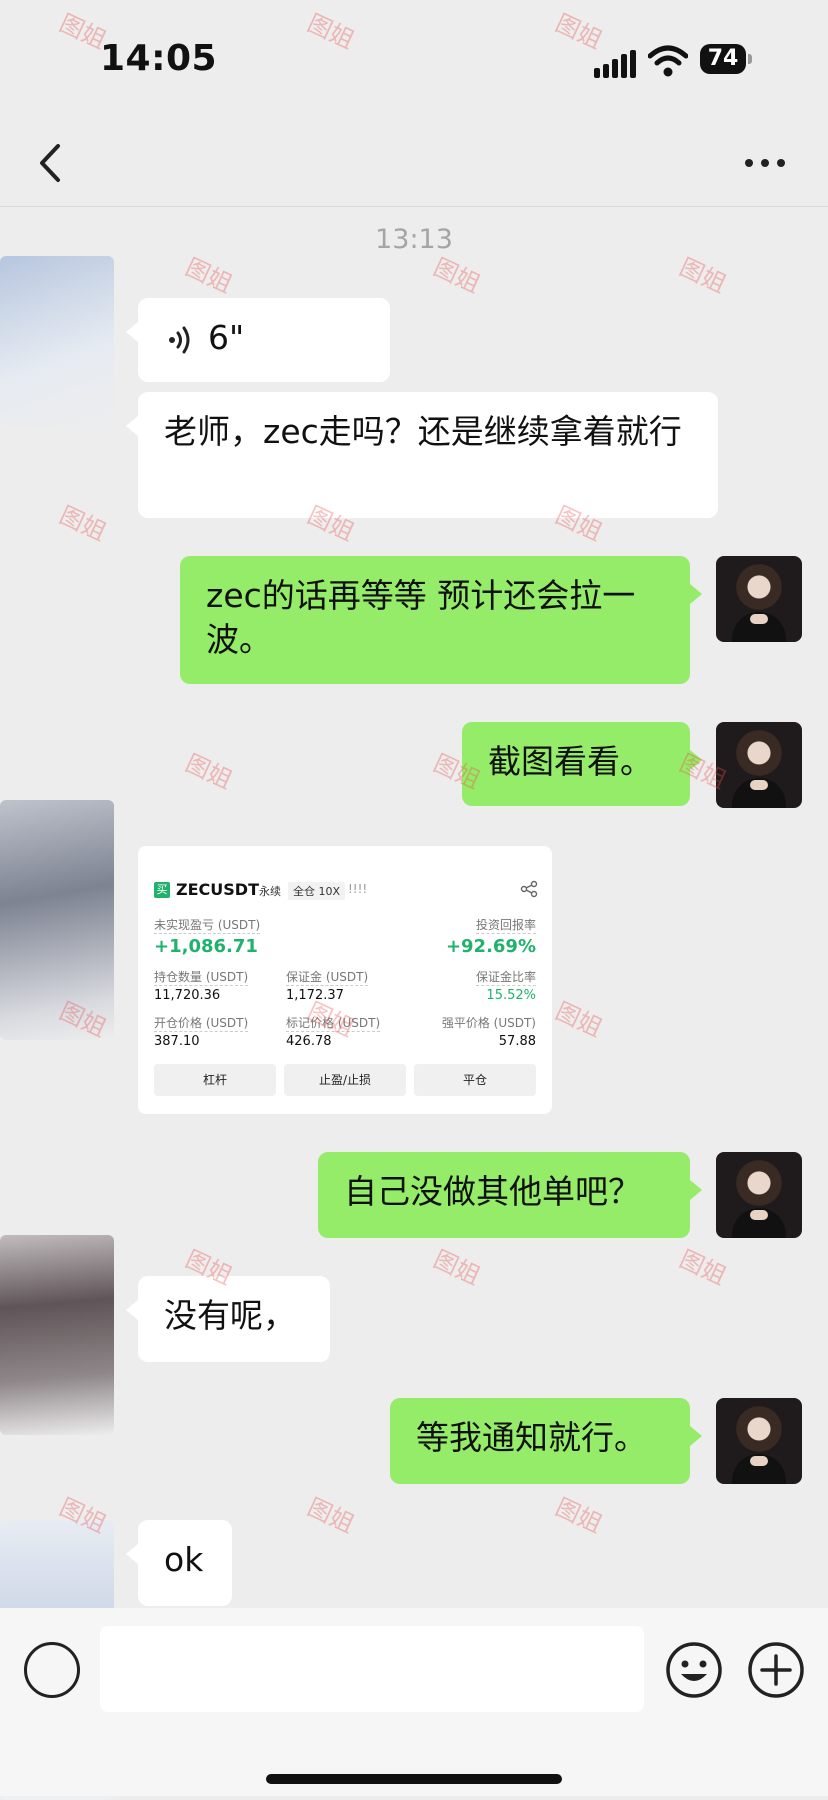 Image resolution: width=828 pixels, height=1800 pixels. What do you see at coordinates (187, 995) in the screenshot?
I see `position-size: 11,720.36` at bounding box center [187, 995].